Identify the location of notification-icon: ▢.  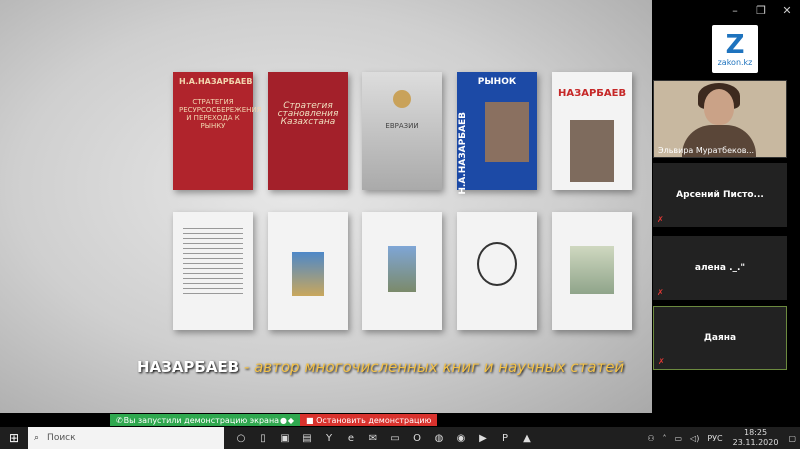
(792, 438).